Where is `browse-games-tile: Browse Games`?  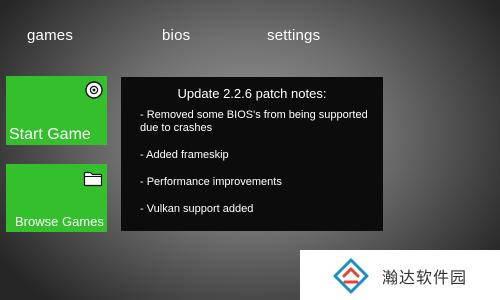
browse-games-tile: Browse Games is located at coordinates (56, 198).